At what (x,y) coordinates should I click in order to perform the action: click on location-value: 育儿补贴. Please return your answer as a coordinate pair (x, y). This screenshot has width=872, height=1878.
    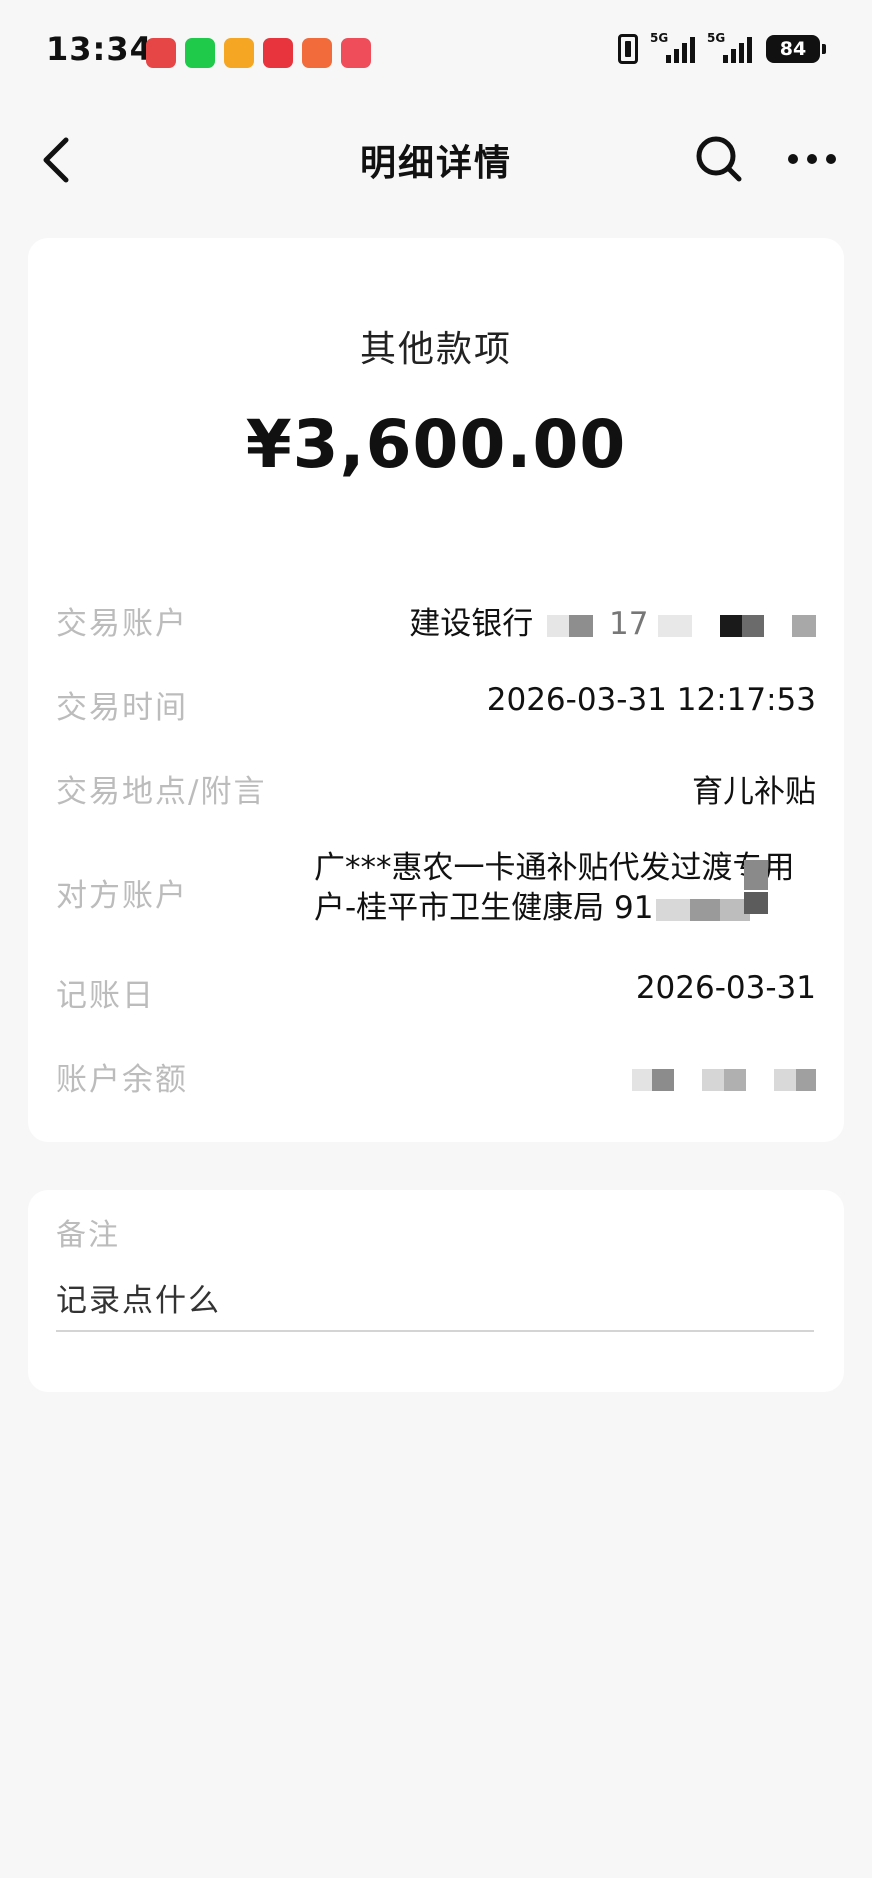
    Looking at the image, I should click on (754, 792).